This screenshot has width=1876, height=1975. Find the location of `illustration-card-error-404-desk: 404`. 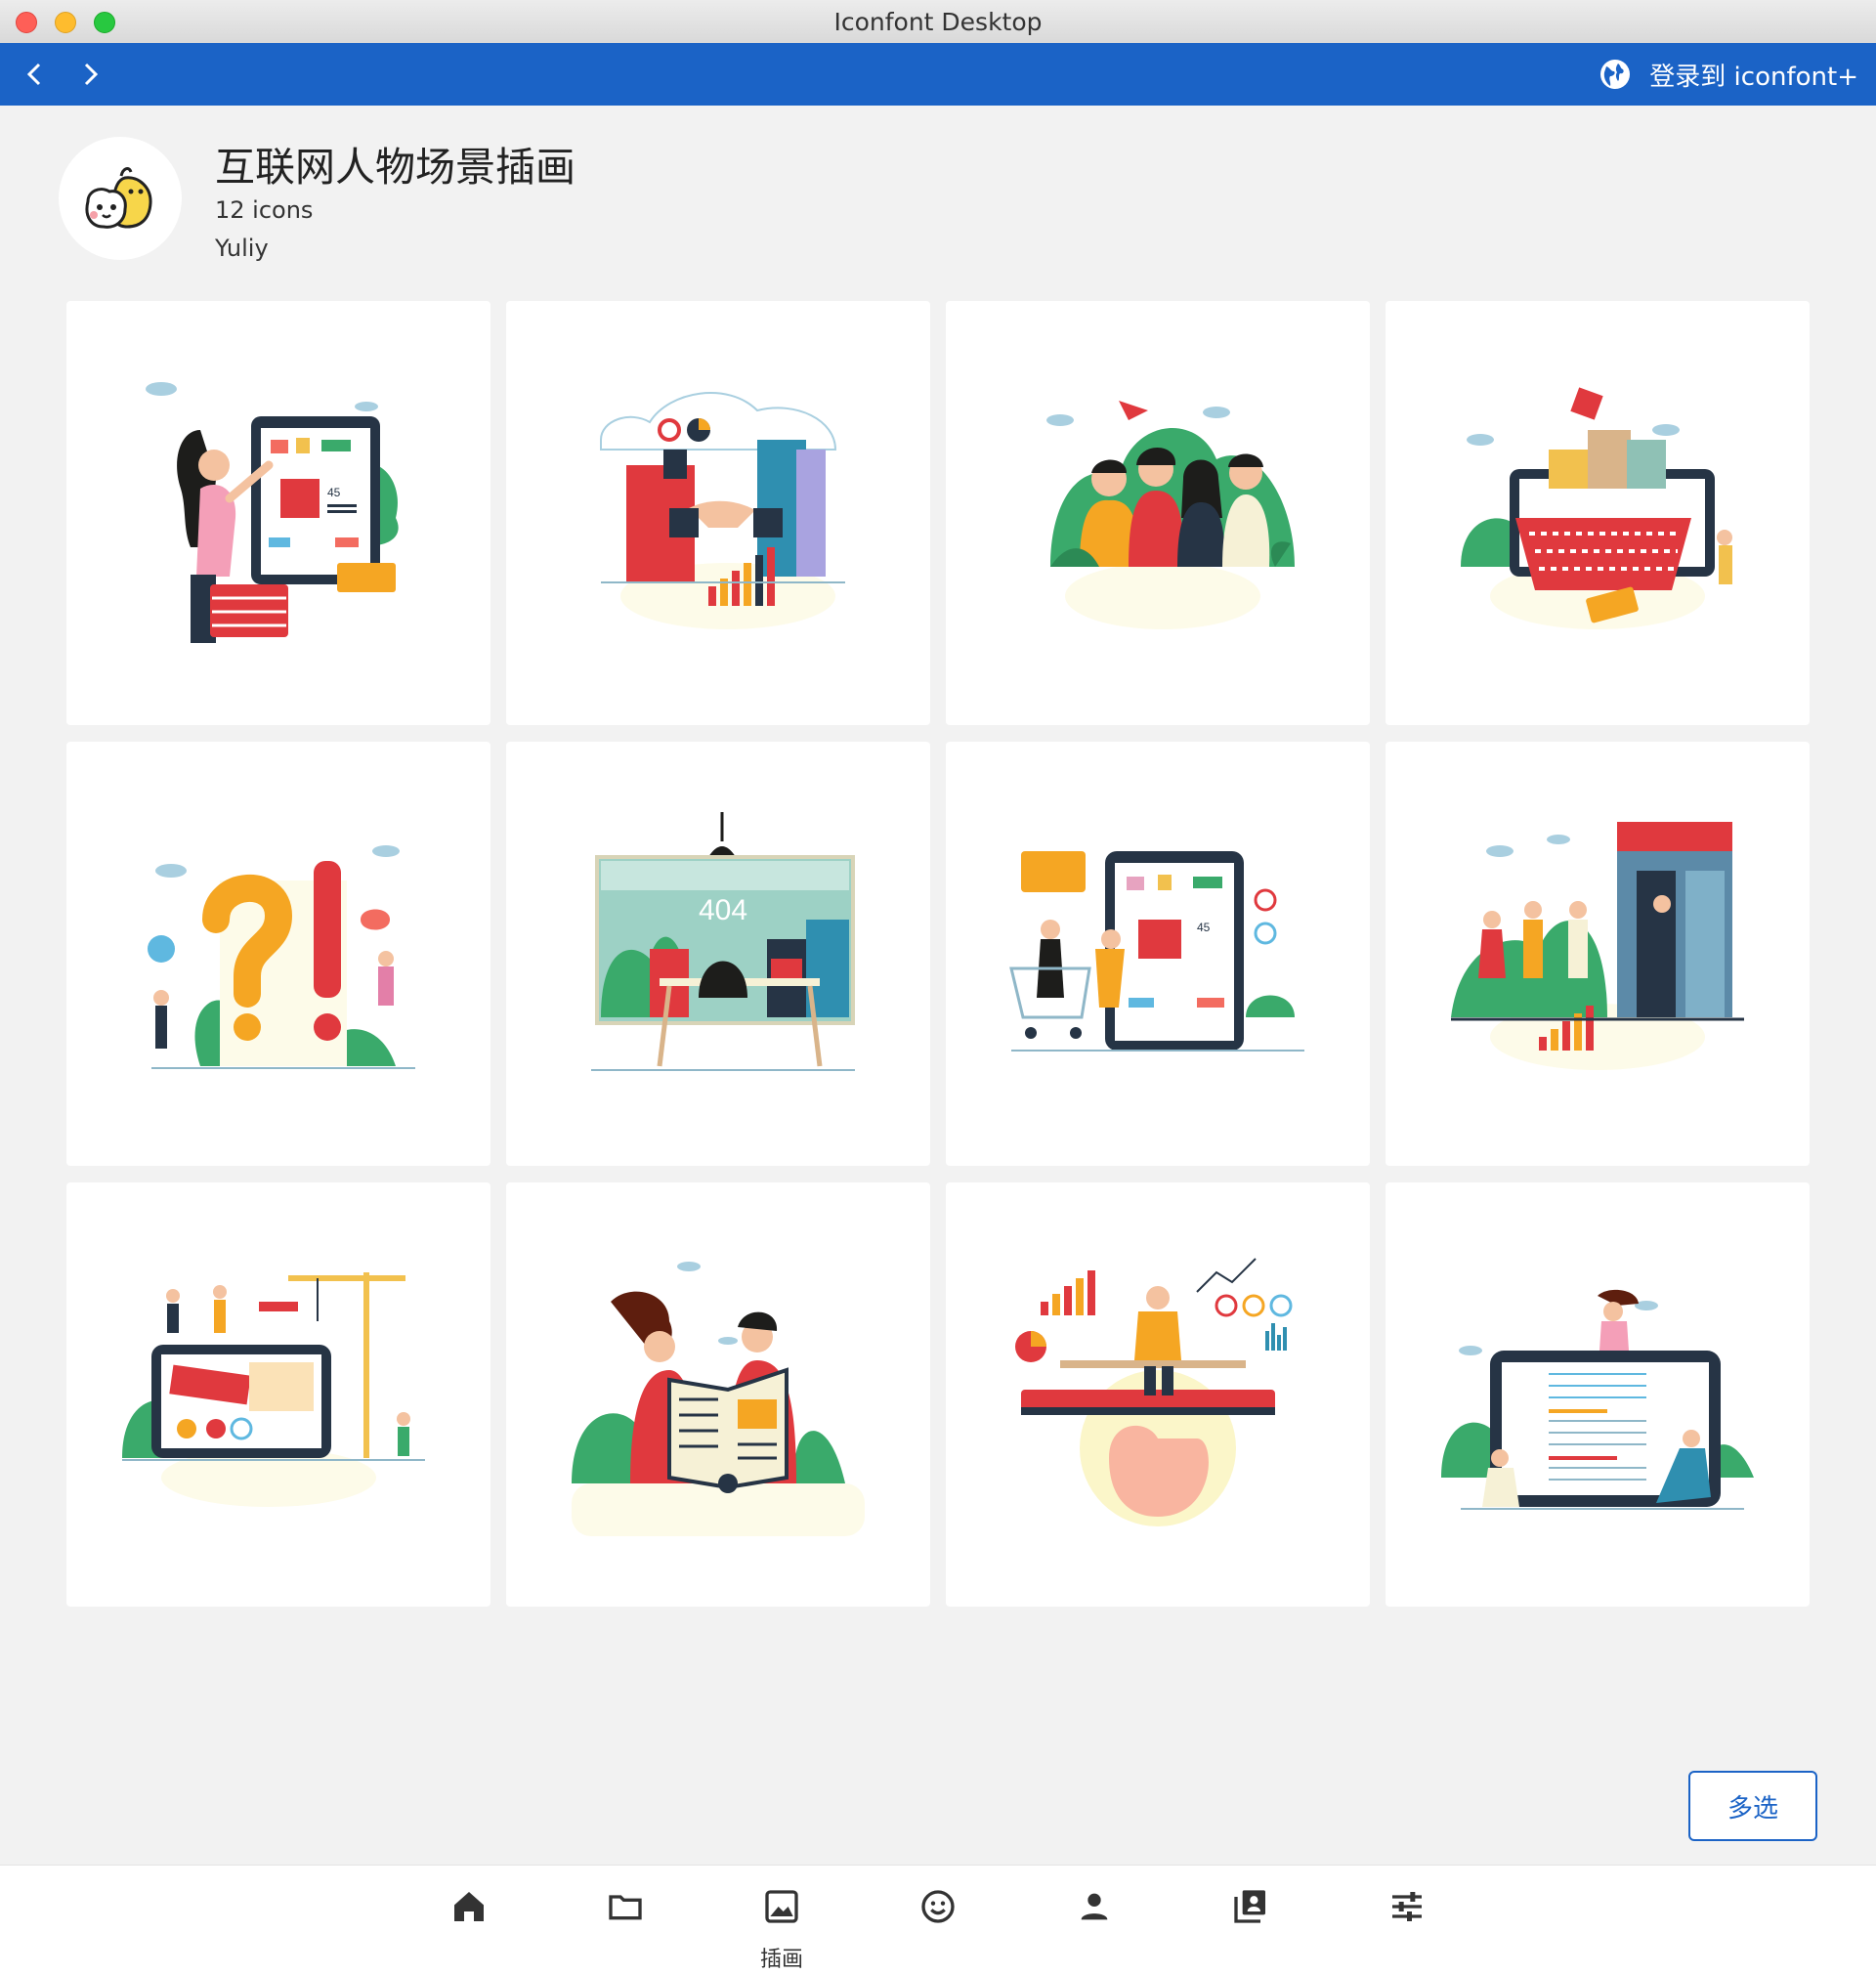

illustration-card-error-404-desk: 404 is located at coordinates (718, 954).